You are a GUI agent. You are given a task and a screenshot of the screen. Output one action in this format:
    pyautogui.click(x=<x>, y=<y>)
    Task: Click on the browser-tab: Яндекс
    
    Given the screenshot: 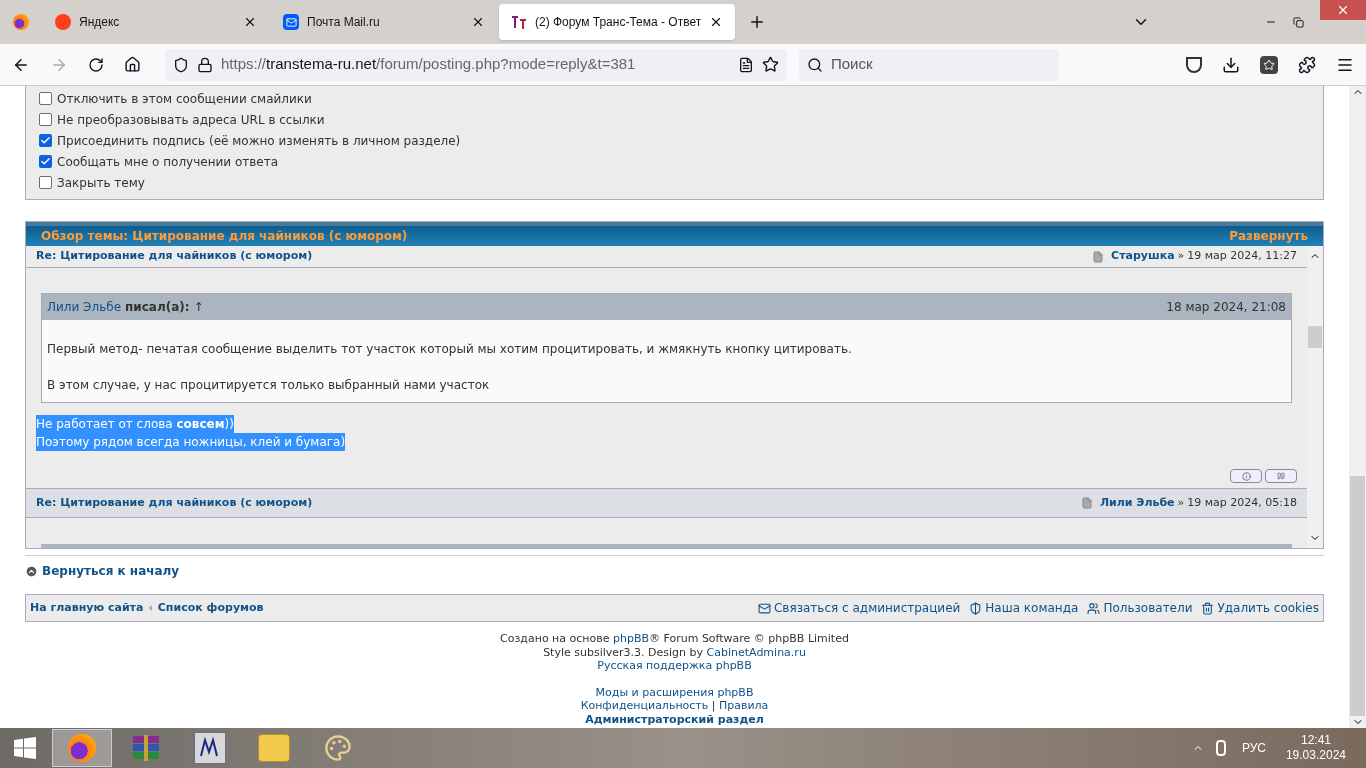 What is the action you would take?
    pyautogui.click(x=156, y=22)
    